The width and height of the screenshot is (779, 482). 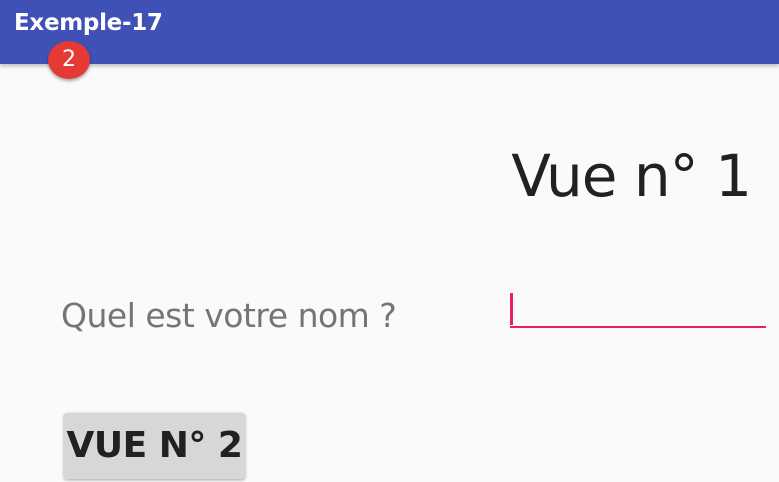 What do you see at coordinates (229, 315) in the screenshot?
I see `name-prompt-label: Quel est votre nom ?` at bounding box center [229, 315].